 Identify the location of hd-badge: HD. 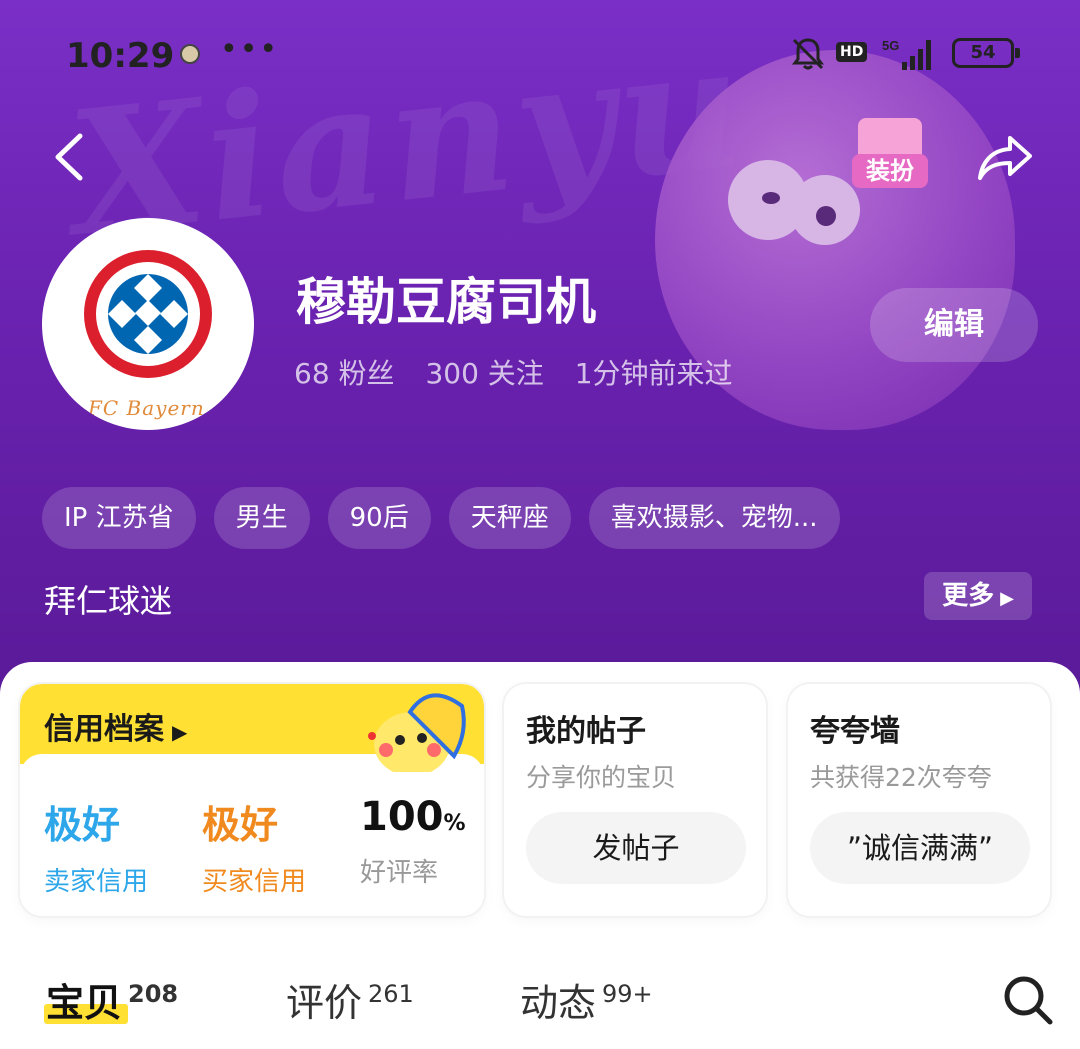
(852, 52).